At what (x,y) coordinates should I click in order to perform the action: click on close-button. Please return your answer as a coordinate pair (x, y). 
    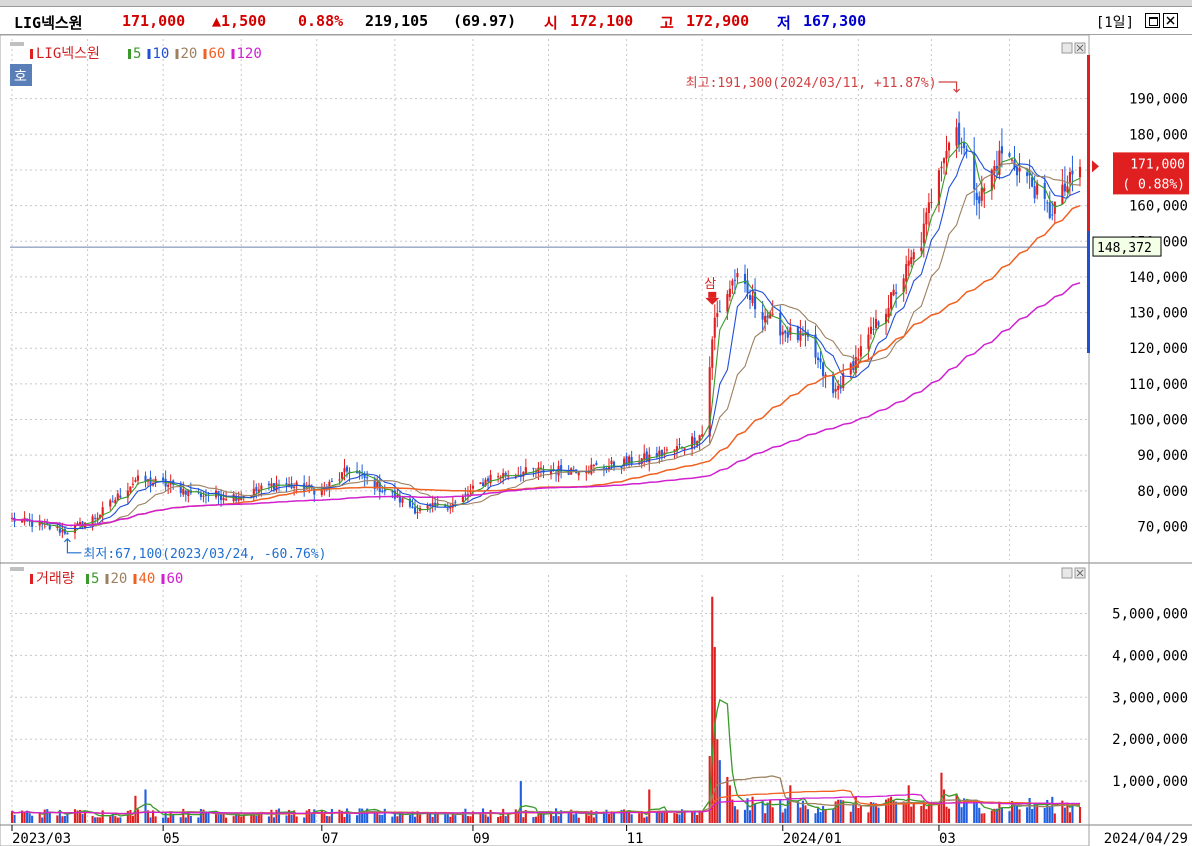
    Looking at the image, I should click on (1170, 20).